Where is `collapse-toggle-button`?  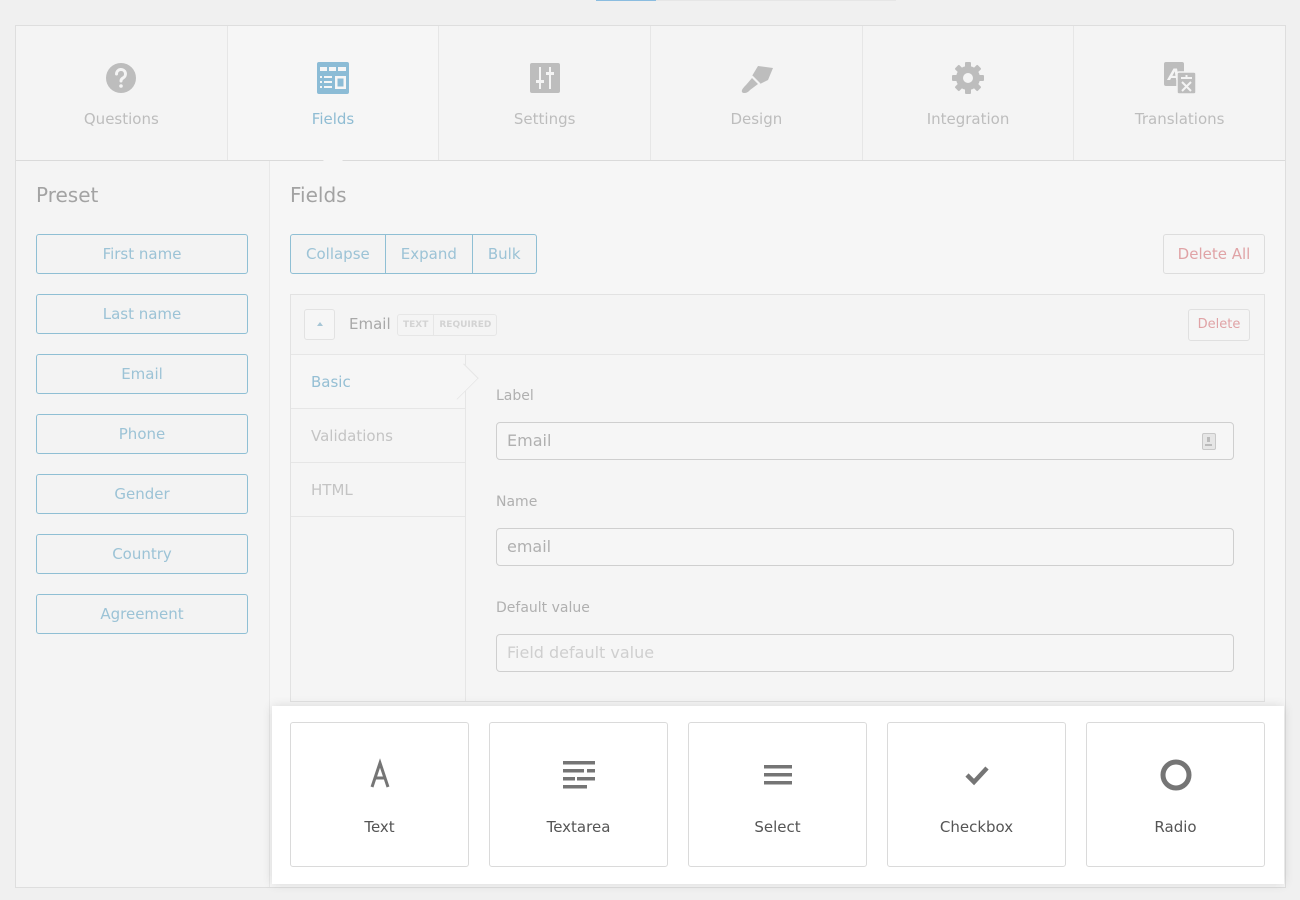 collapse-toggle-button is located at coordinates (319, 324).